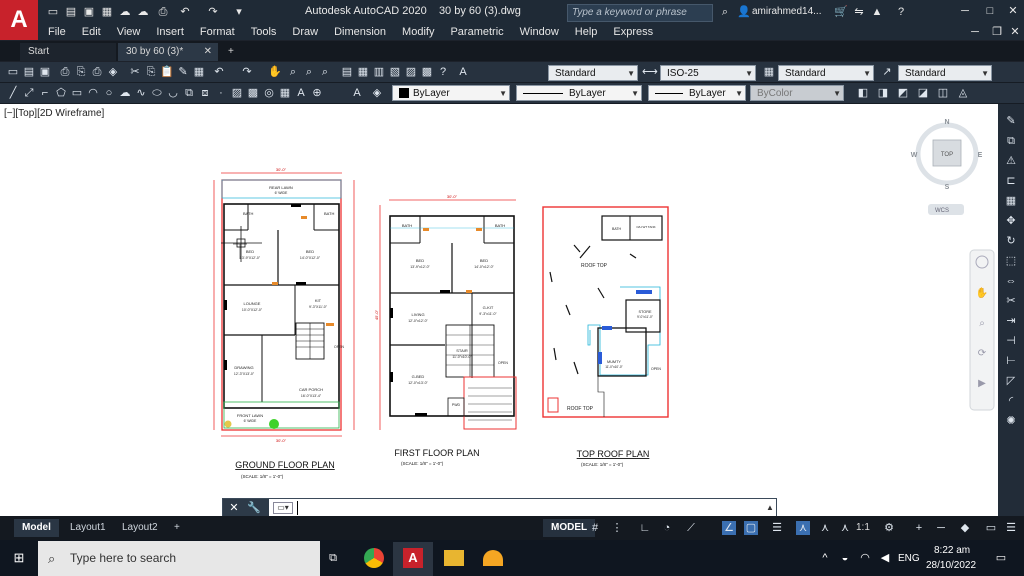  I want to click on network-icon: ◒, so click(845, 558).